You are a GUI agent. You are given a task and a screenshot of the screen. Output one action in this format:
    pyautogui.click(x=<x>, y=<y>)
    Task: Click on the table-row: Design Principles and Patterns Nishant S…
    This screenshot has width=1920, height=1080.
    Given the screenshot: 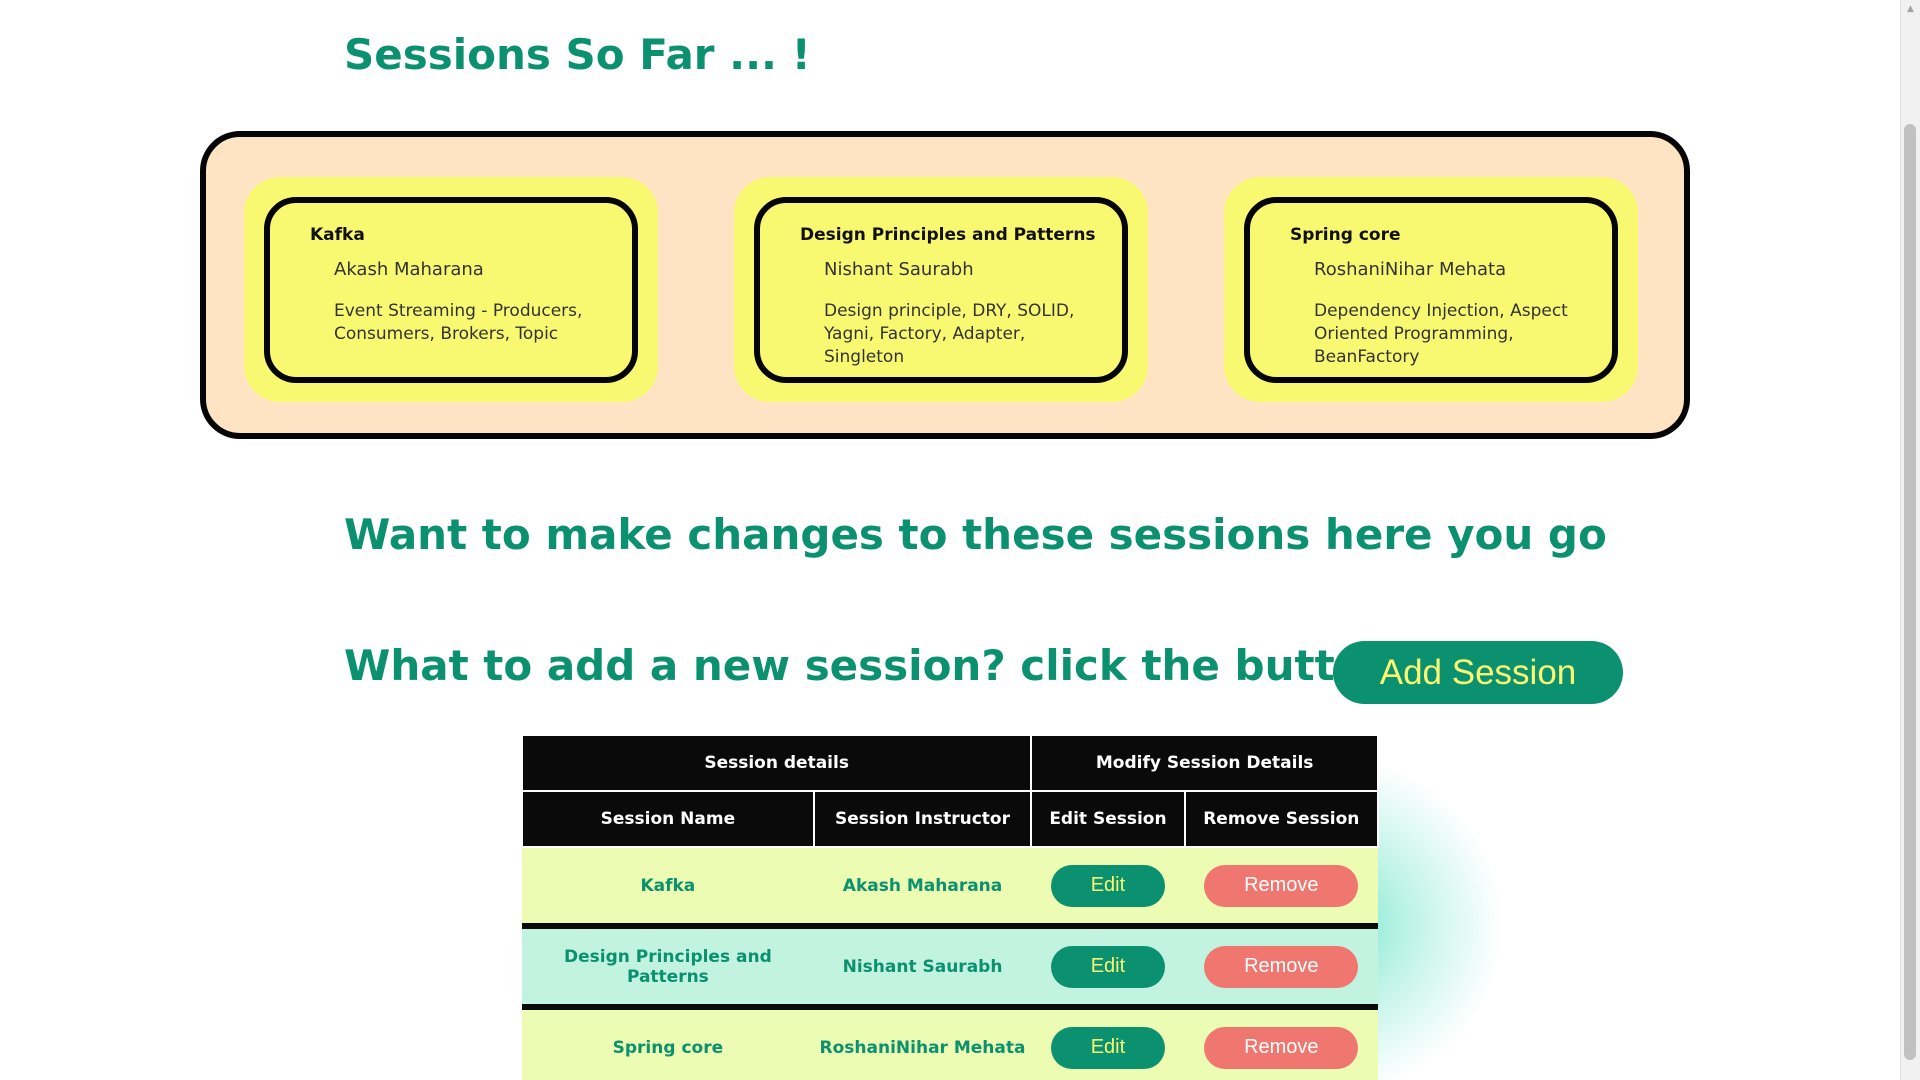 What is the action you would take?
    pyautogui.click(x=950, y=968)
    